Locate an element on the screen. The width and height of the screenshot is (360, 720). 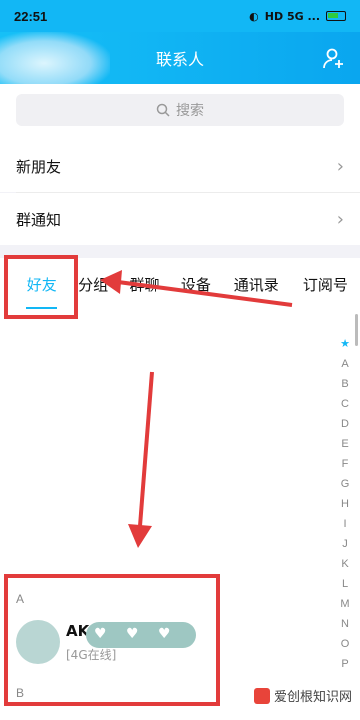
arrow-to-contact is located at coordinates (141, 459).